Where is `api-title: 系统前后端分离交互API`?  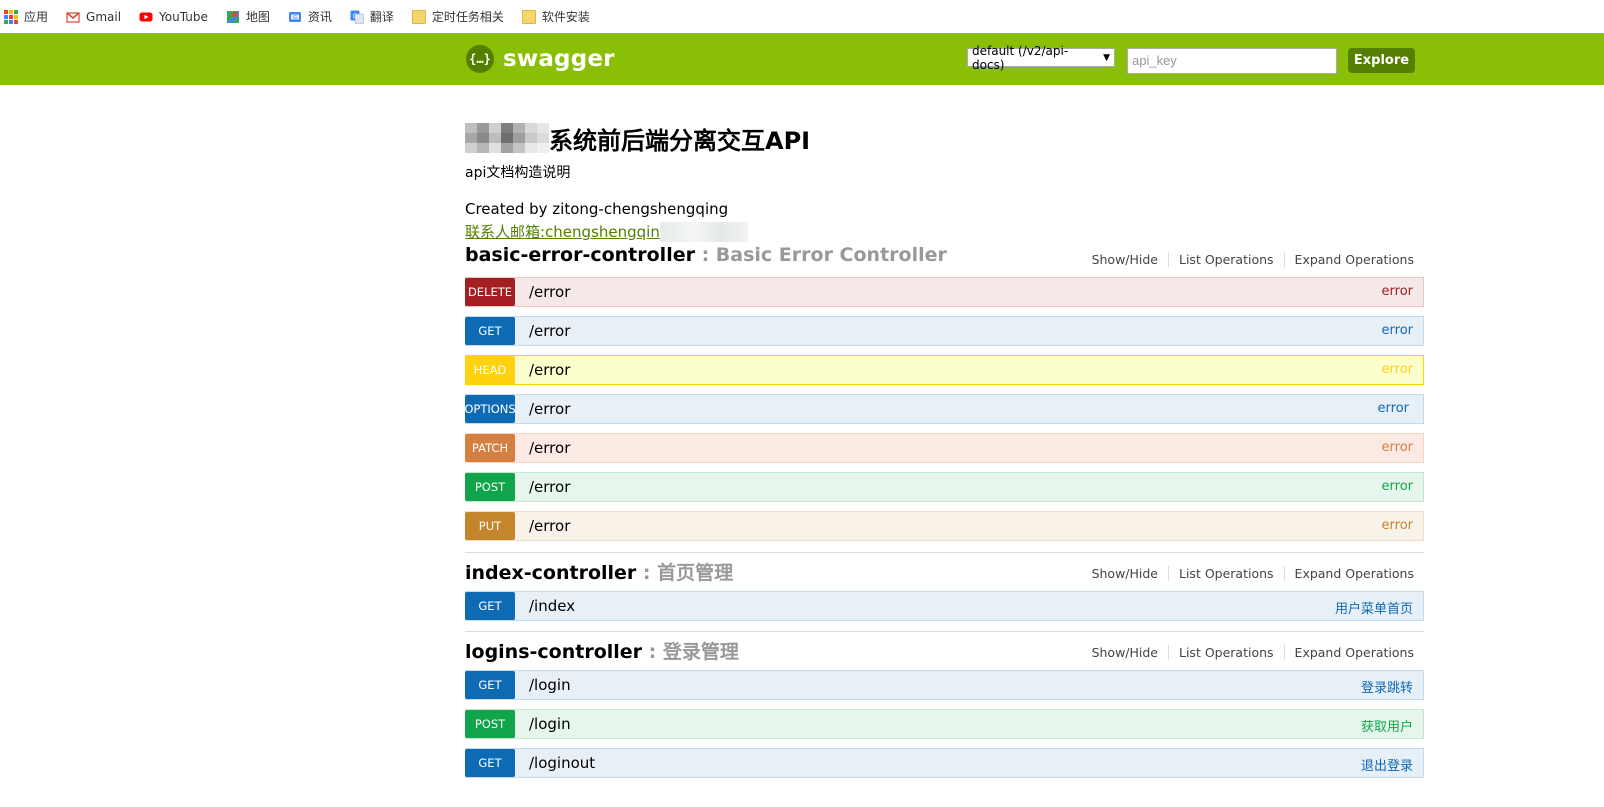
api-title: 系统前后端分离交互API is located at coordinates (637, 138).